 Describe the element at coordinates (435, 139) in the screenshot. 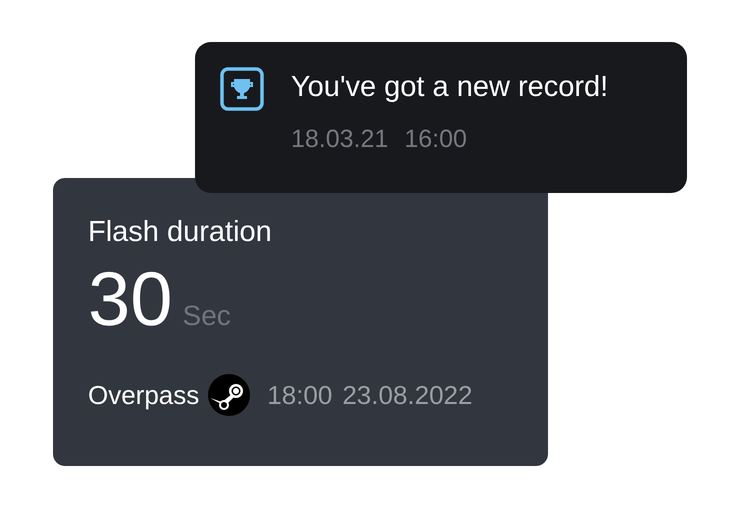

I see `time-text: 16:00` at that location.